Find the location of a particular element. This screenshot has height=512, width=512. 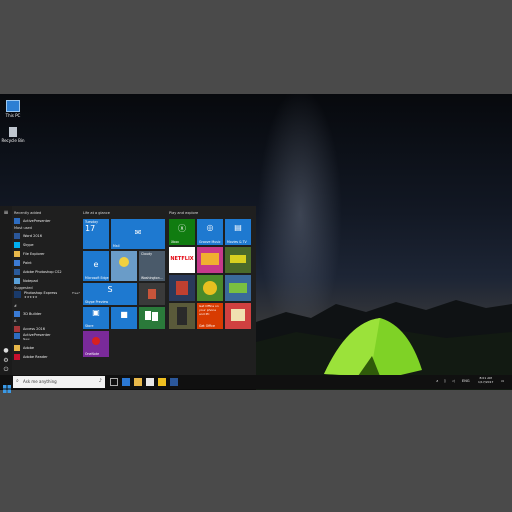

desktop-icon-this-pc: This PC is located at coordinates (13, 109).